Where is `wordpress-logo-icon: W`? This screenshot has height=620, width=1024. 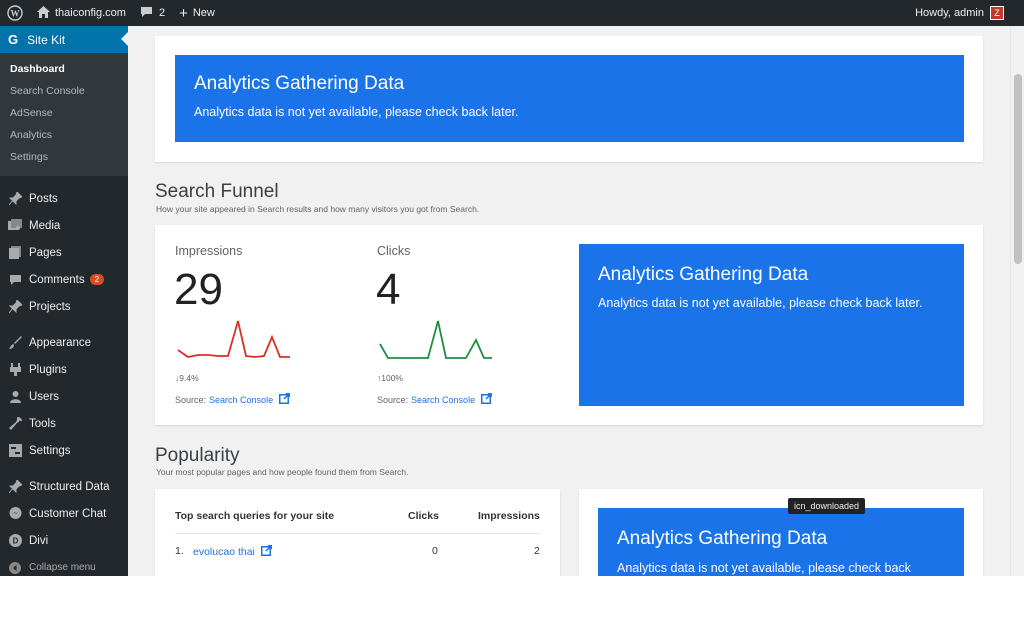
wordpress-logo-icon: W is located at coordinates (15, 13).